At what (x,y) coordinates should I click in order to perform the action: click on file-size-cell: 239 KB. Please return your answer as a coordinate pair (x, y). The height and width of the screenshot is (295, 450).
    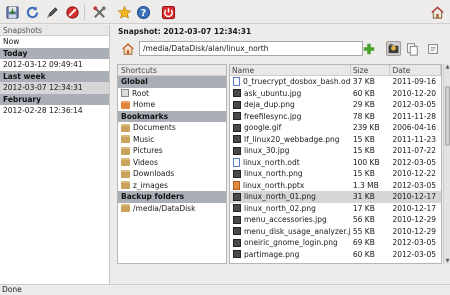
    Looking at the image, I should click on (366, 127).